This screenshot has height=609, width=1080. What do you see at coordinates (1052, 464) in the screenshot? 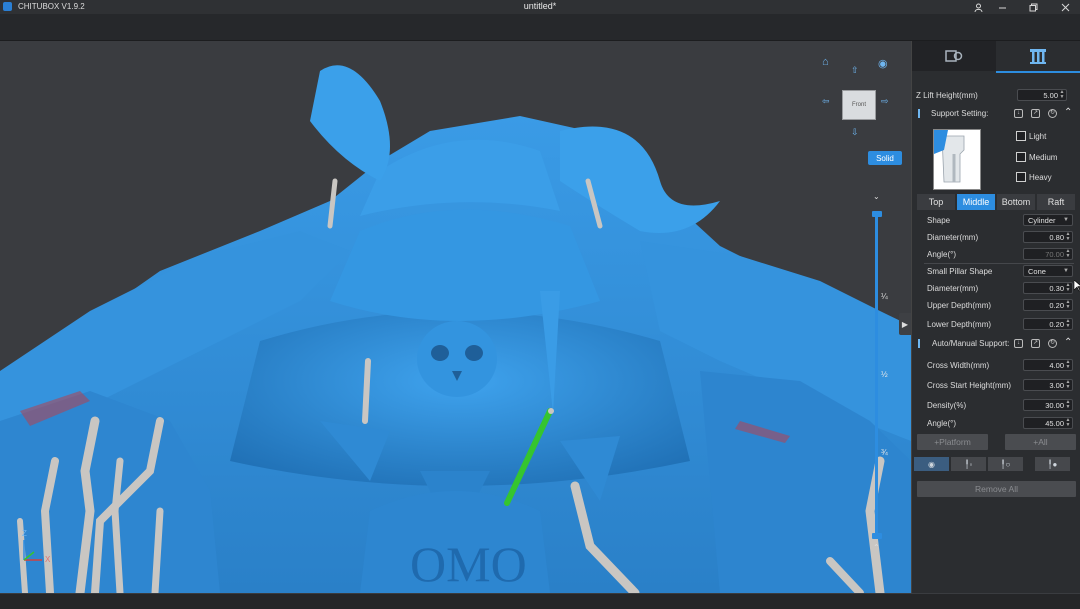
I see `support-tool-heavy-button: ╿●` at bounding box center [1052, 464].